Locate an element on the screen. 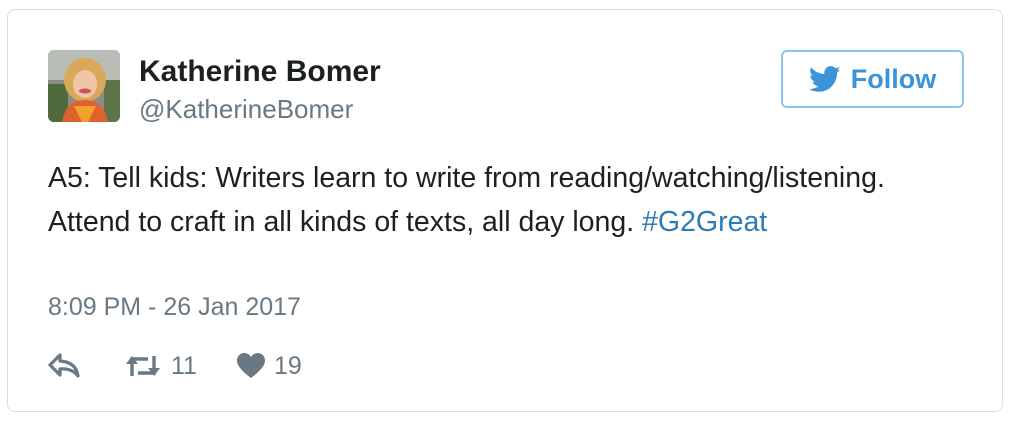 This screenshot has width=1018, height=422. like-button: 19 is located at coordinates (269, 366).